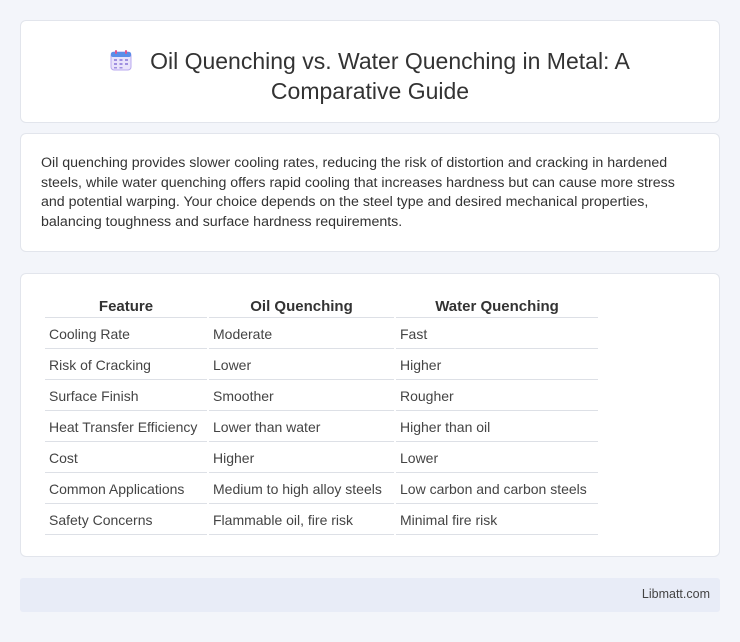 The image size is (740, 642). I want to click on table-row: Risk of Cracking Lower Higher, so click(321, 365).